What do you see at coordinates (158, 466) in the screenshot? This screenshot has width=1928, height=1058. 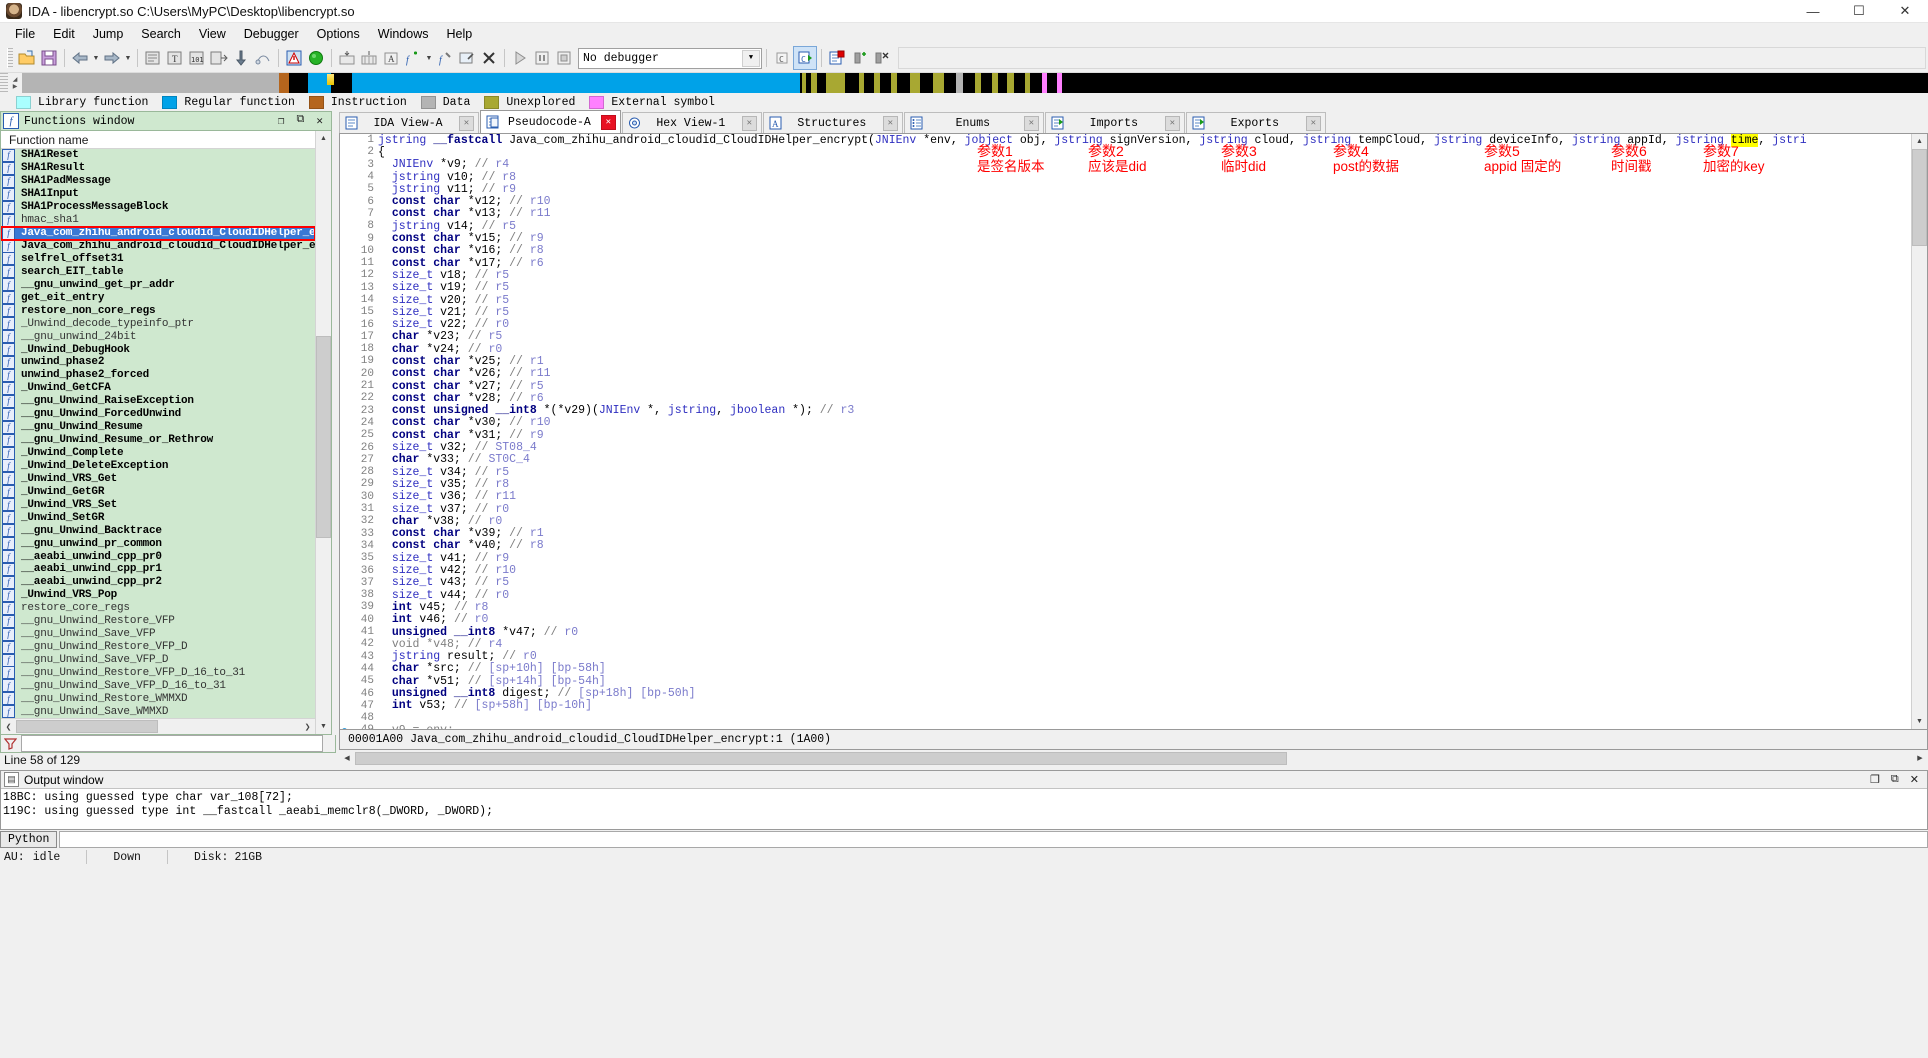 I see `function-list-item: f _Unwind_DeleteException` at bounding box center [158, 466].